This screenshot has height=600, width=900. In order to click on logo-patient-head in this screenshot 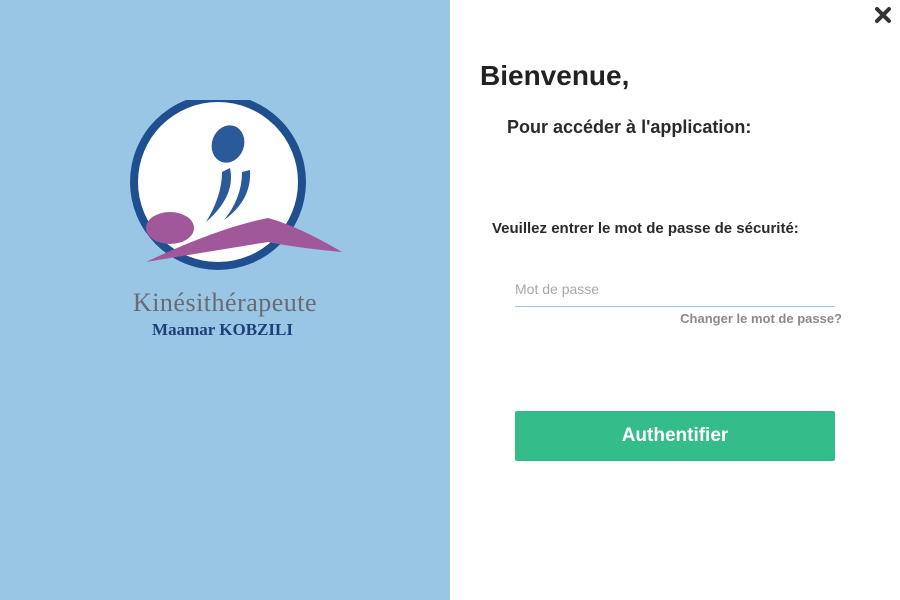, I will do `click(170, 228)`.